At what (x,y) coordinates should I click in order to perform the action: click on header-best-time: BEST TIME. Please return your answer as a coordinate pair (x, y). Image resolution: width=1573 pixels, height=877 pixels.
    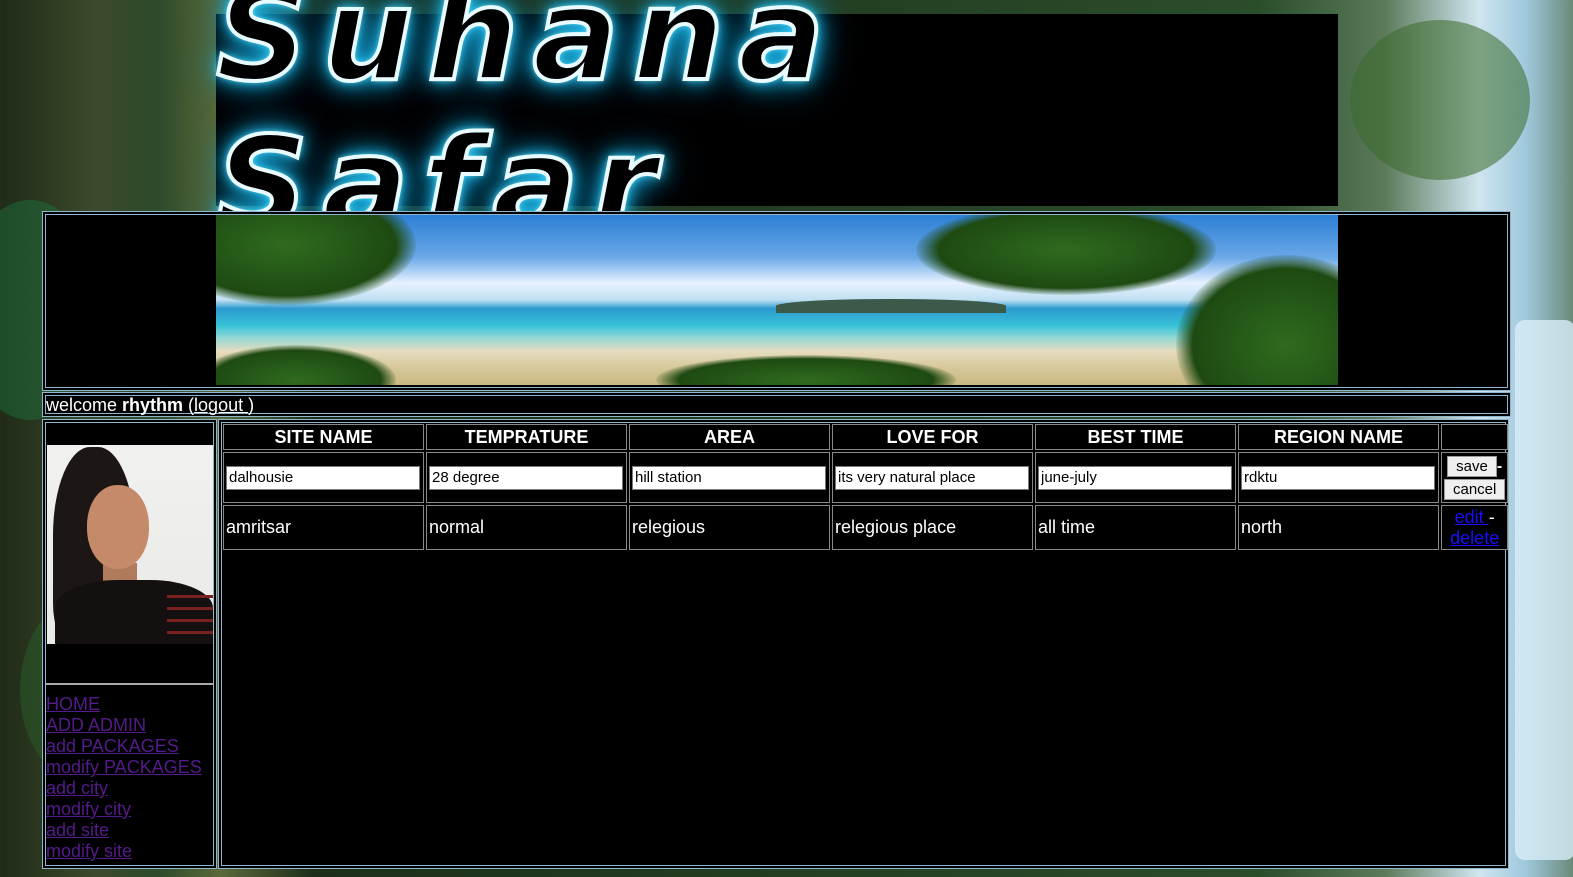
    Looking at the image, I should click on (1135, 437).